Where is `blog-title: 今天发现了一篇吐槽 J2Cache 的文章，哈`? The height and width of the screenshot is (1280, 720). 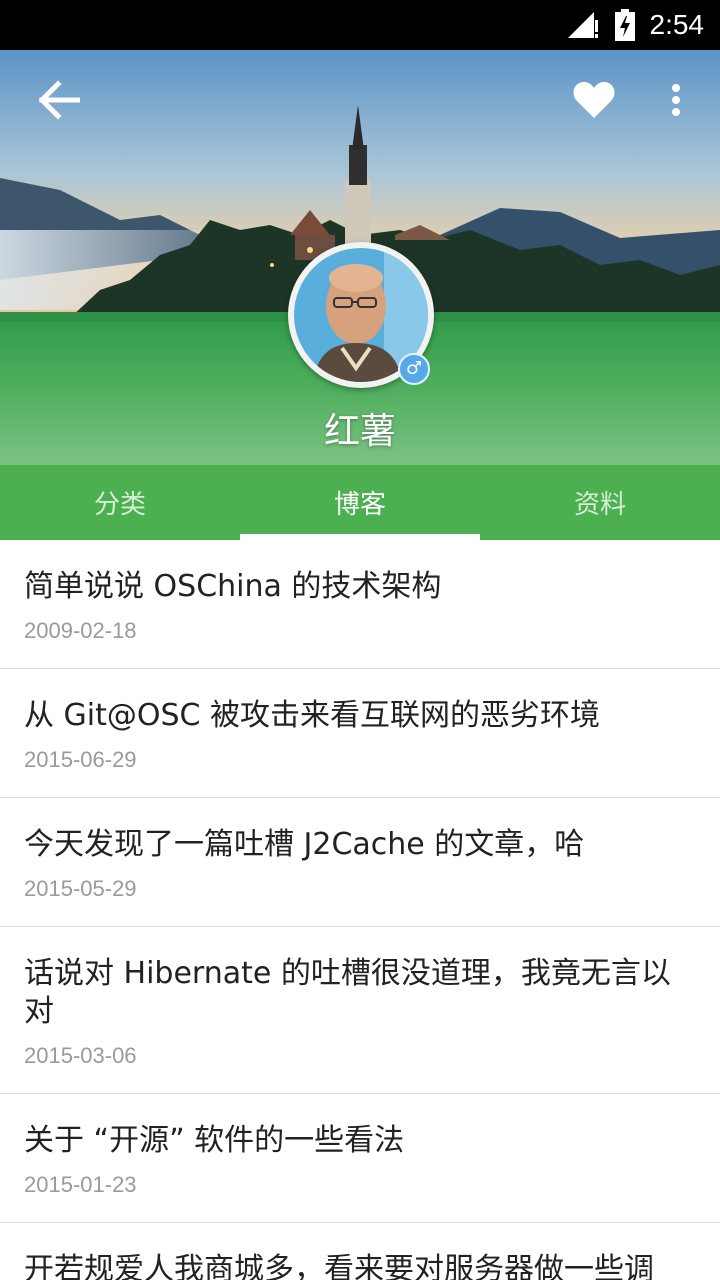
blog-title: 今天发现了一篇吐槽 J2Cache 的文章，哈 is located at coordinates (304, 844).